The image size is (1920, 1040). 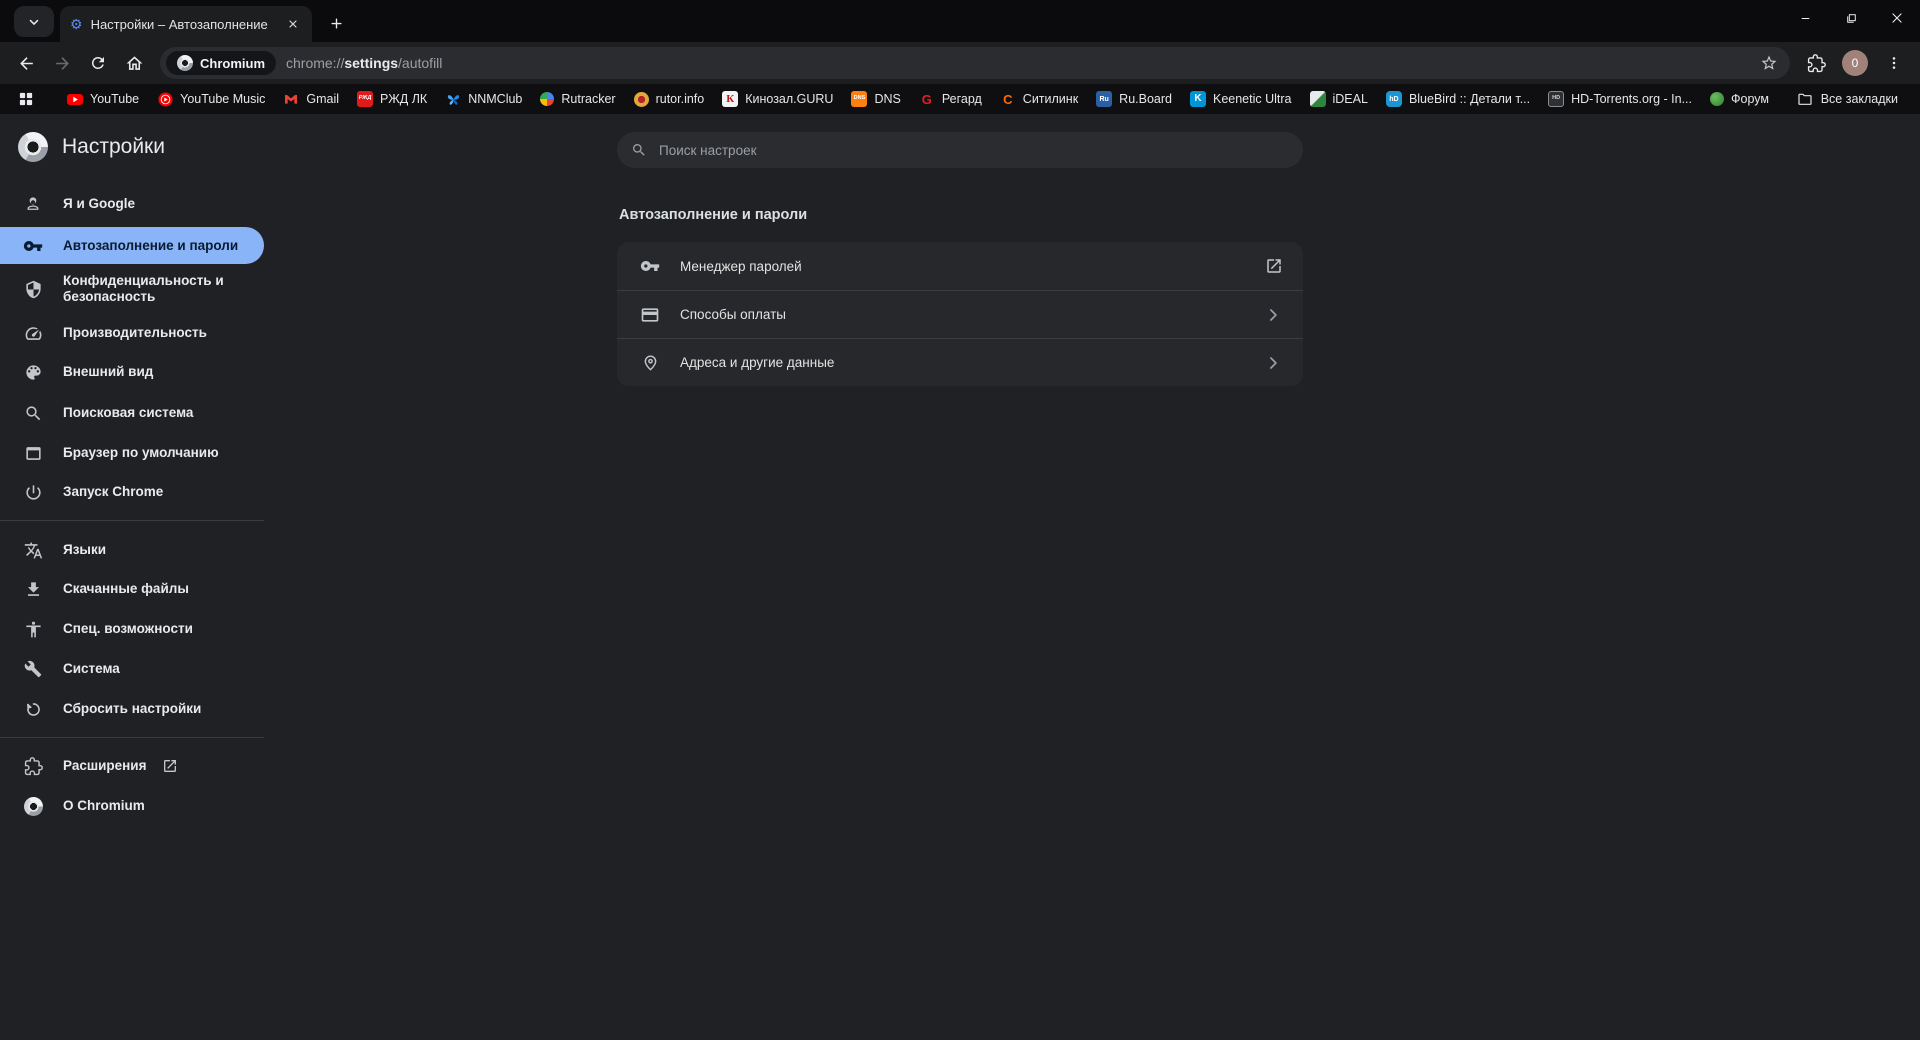 I want to click on all-bookmarks-button: Все закладки, so click(x=1847, y=99).